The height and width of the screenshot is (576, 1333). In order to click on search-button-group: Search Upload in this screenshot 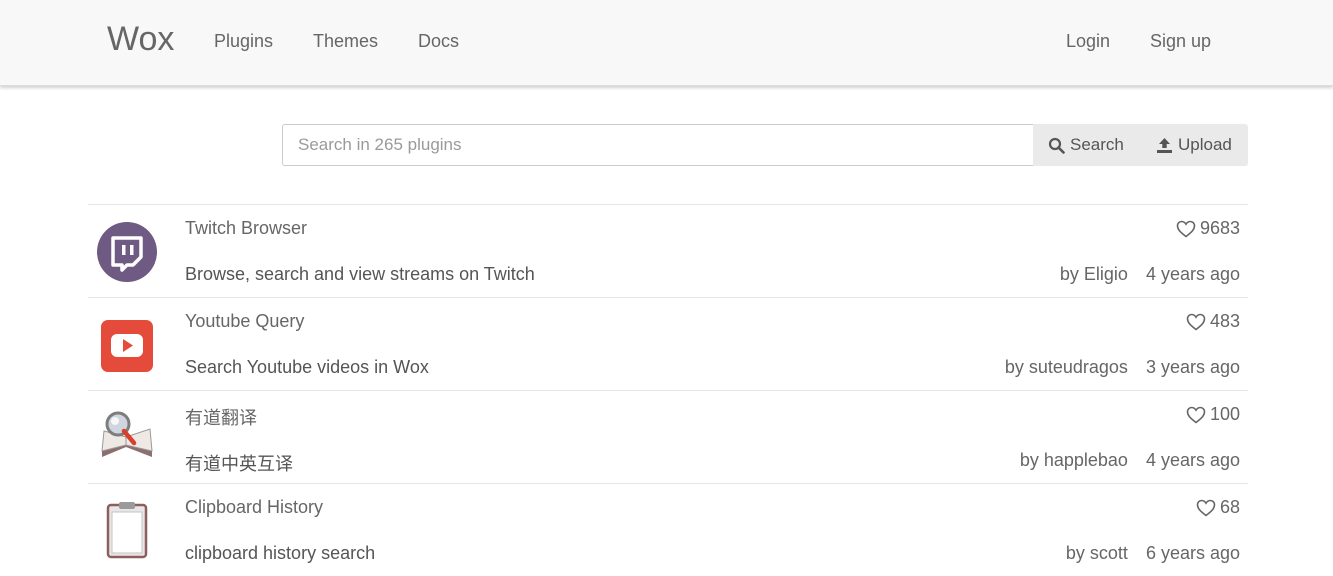, I will do `click(1140, 145)`.